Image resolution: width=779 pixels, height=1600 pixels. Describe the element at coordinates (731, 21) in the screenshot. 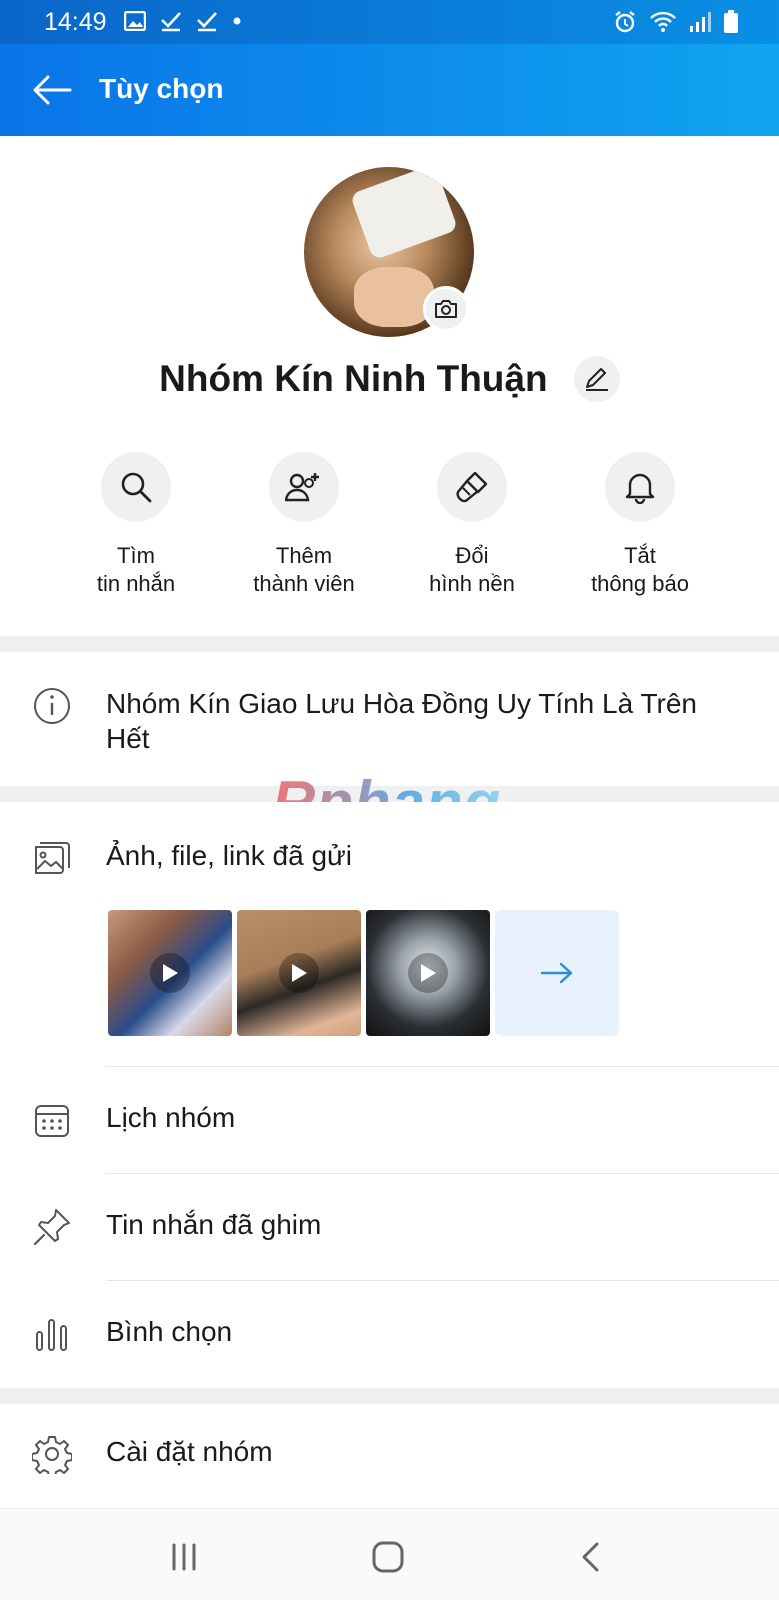

I see `battery-icon` at that location.